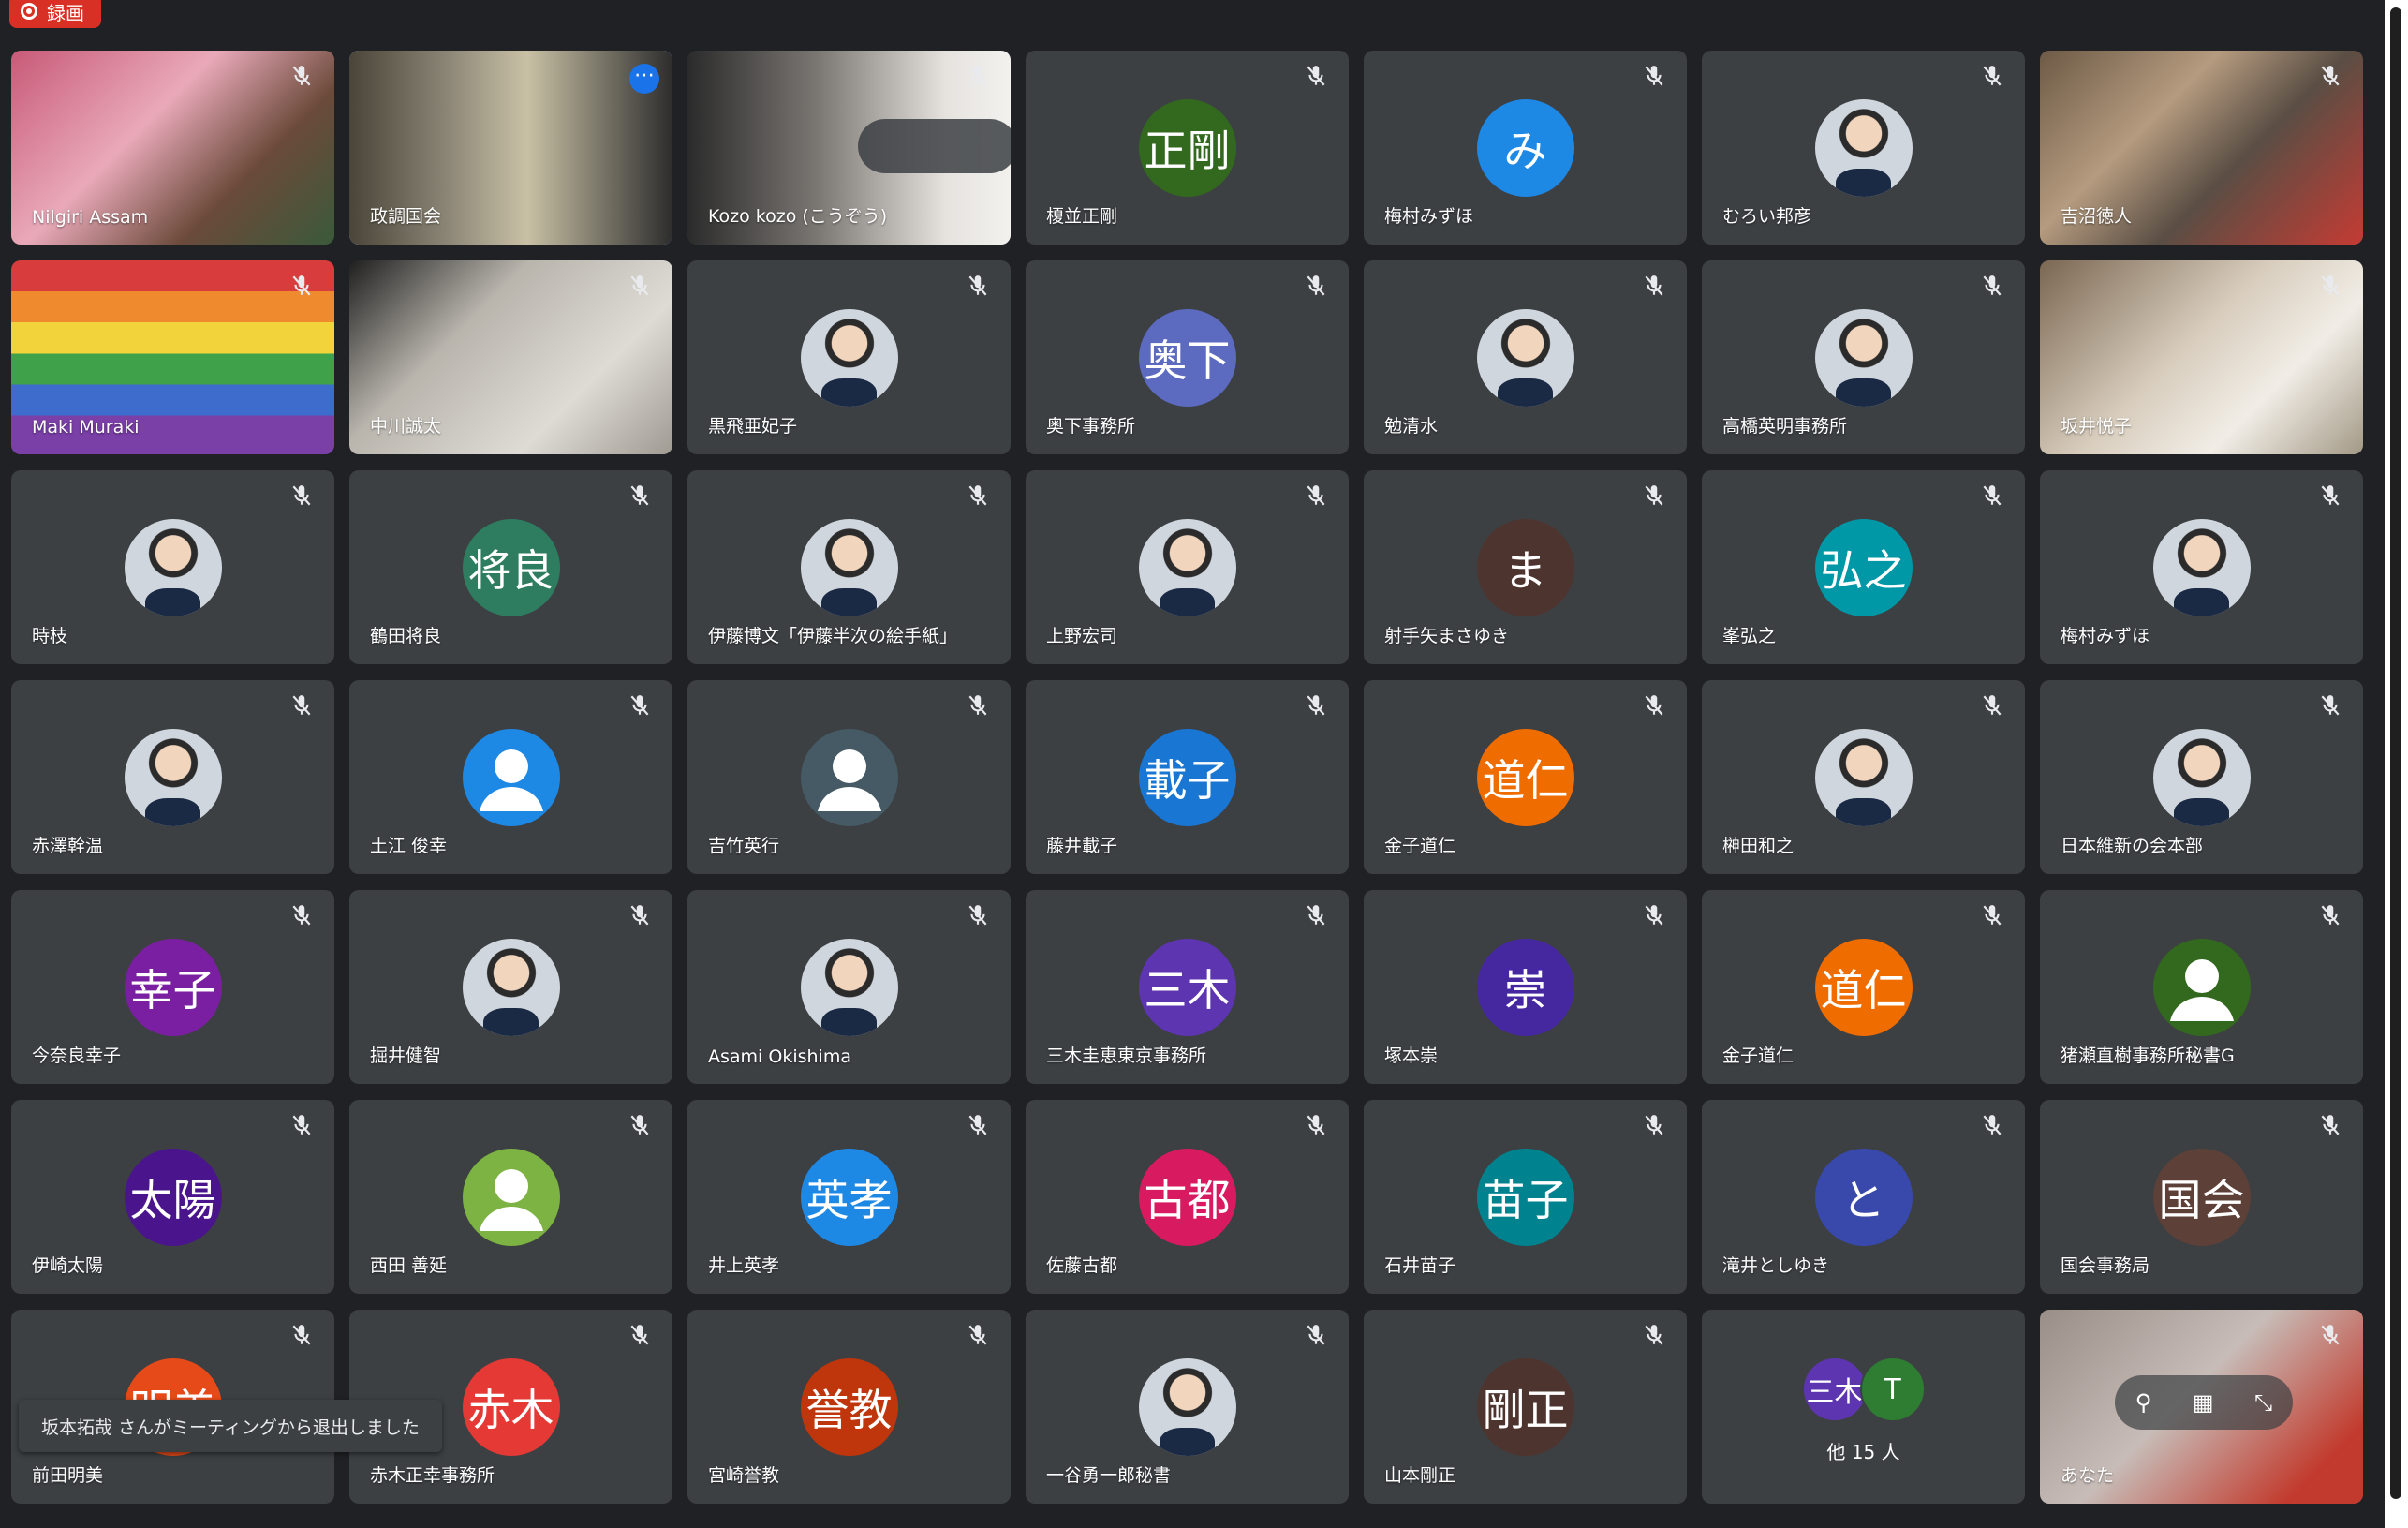 The image size is (2408, 1528). What do you see at coordinates (2201, 357) in the screenshot?
I see `participant-tile: 坂井悦子` at bounding box center [2201, 357].